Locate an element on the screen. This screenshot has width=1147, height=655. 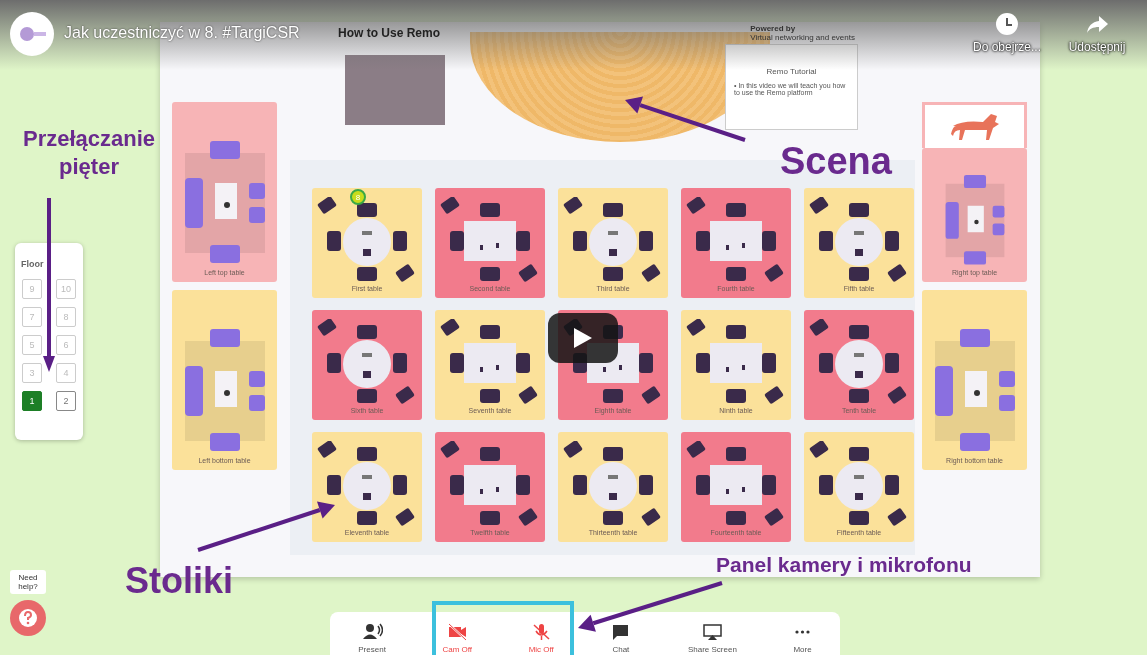
annotation-label: Stoliki is located at coordinates (179, 581).